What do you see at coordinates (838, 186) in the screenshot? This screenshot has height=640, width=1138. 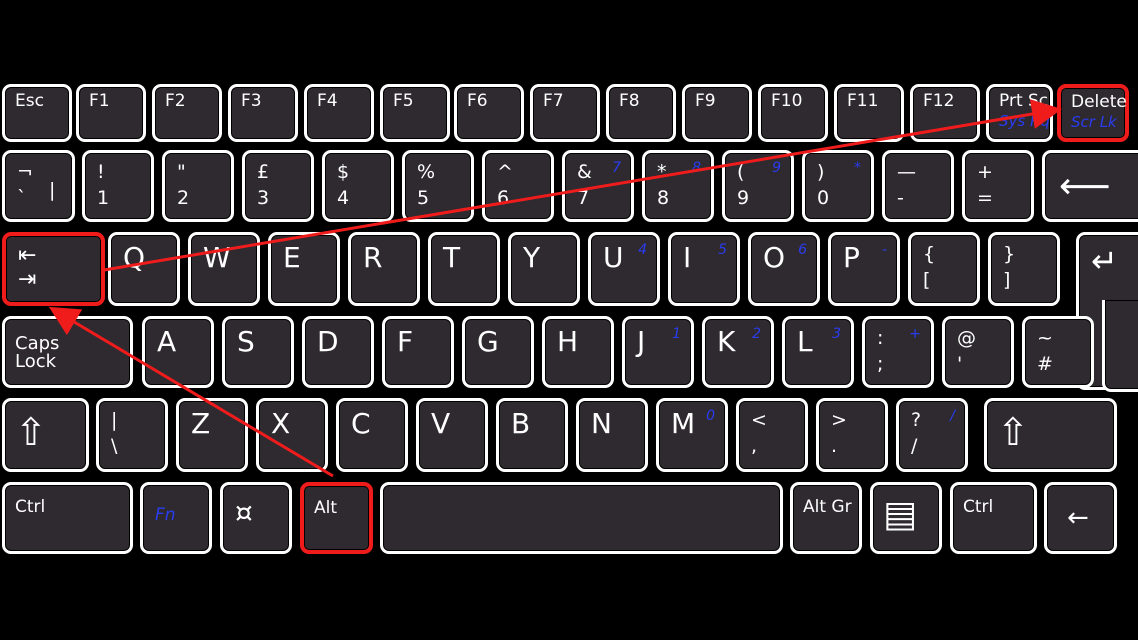 I see `key-0: ) 0 *` at bounding box center [838, 186].